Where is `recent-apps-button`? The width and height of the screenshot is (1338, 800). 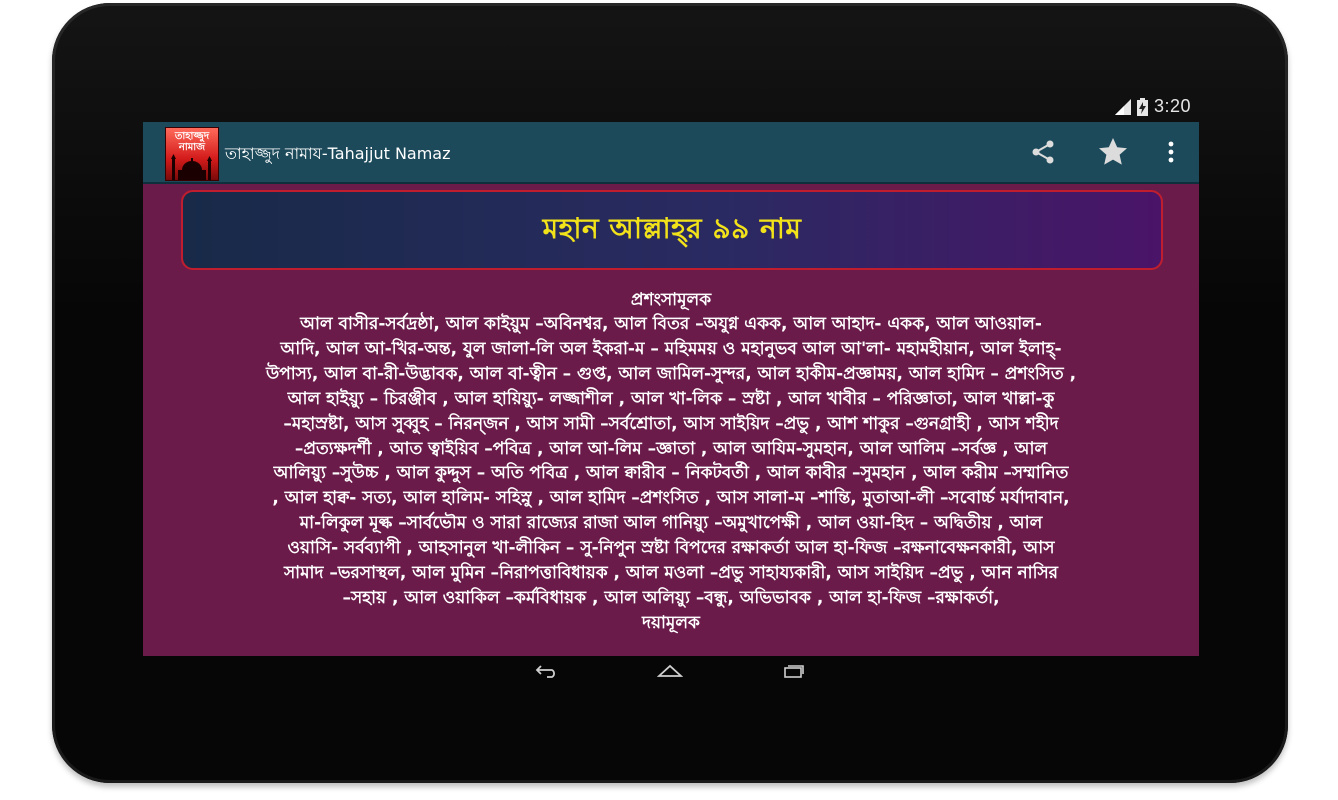
recent-apps-button is located at coordinates (794, 671).